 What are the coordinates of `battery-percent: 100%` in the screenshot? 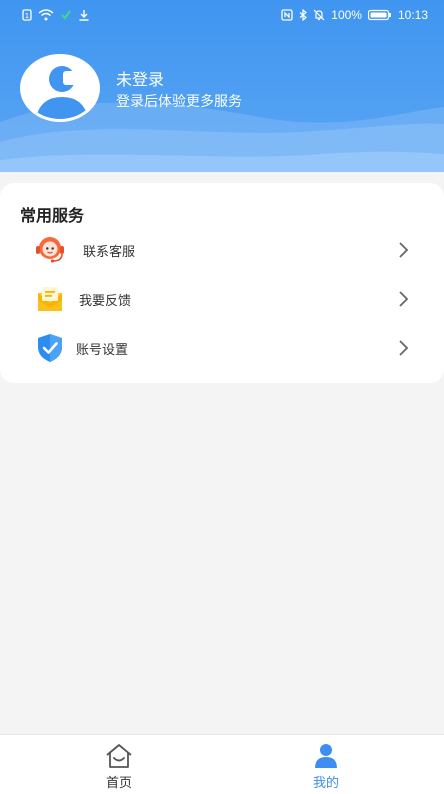 It's located at (346, 15).